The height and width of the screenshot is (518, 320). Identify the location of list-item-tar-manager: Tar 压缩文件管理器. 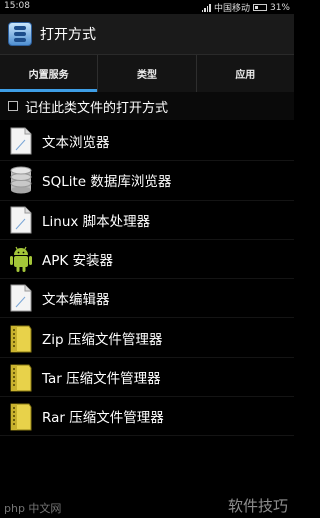
(147, 378).